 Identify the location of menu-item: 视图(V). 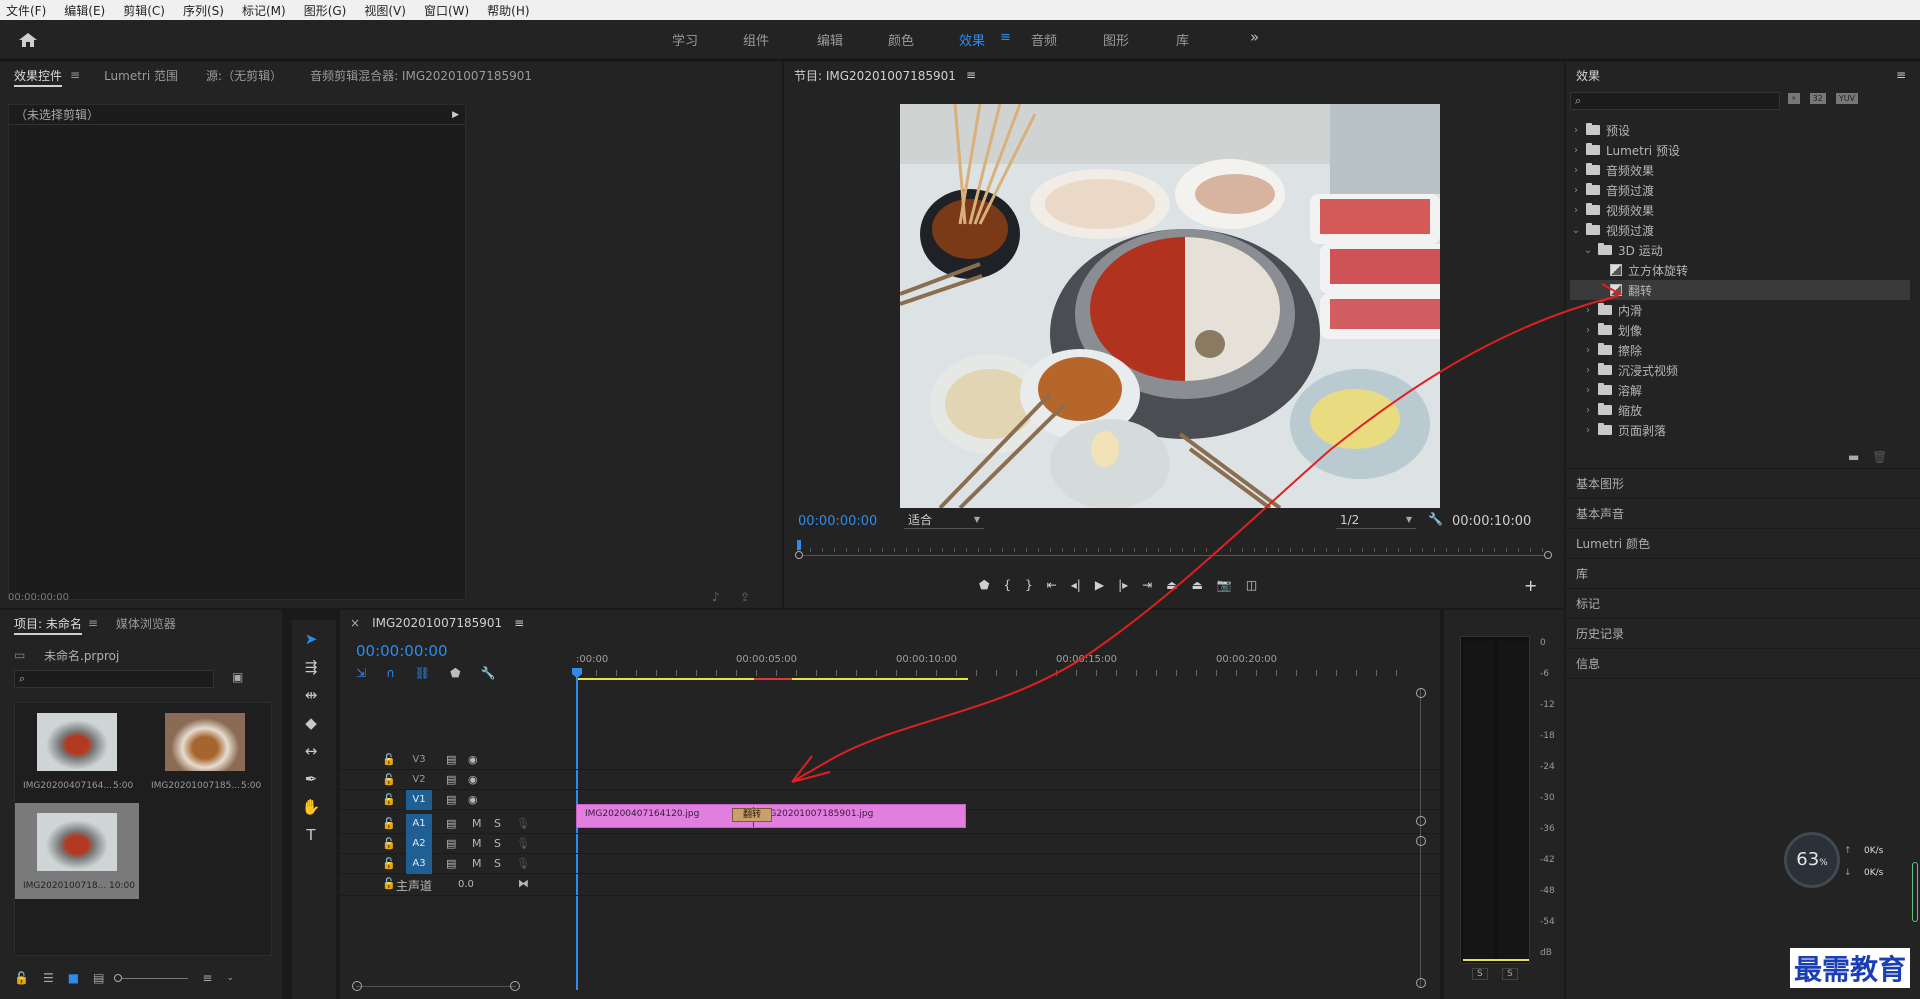
(385, 10).